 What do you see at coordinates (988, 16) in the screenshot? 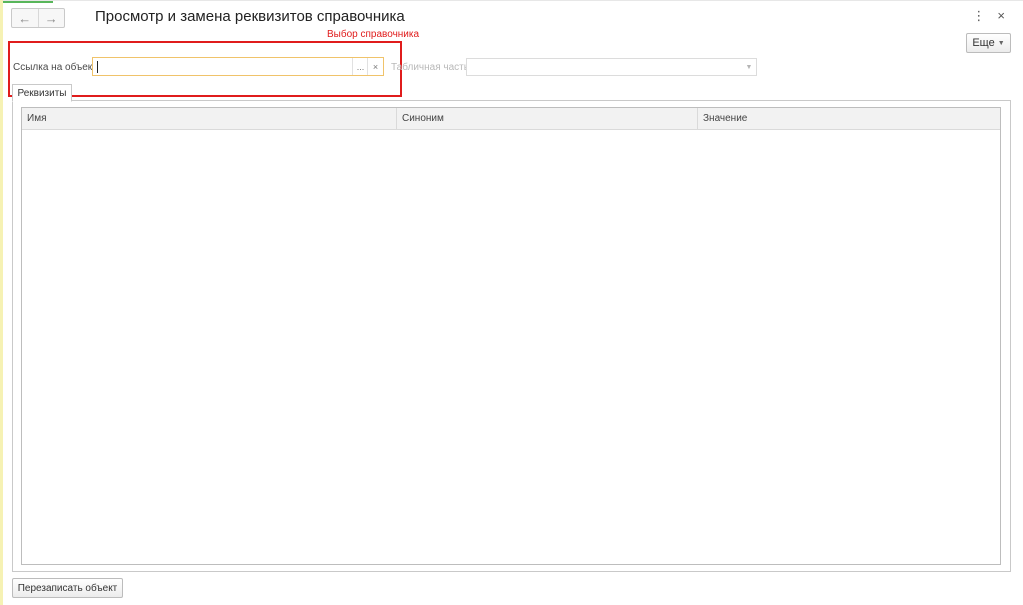
I see `window-controls: ⋮ ×` at bounding box center [988, 16].